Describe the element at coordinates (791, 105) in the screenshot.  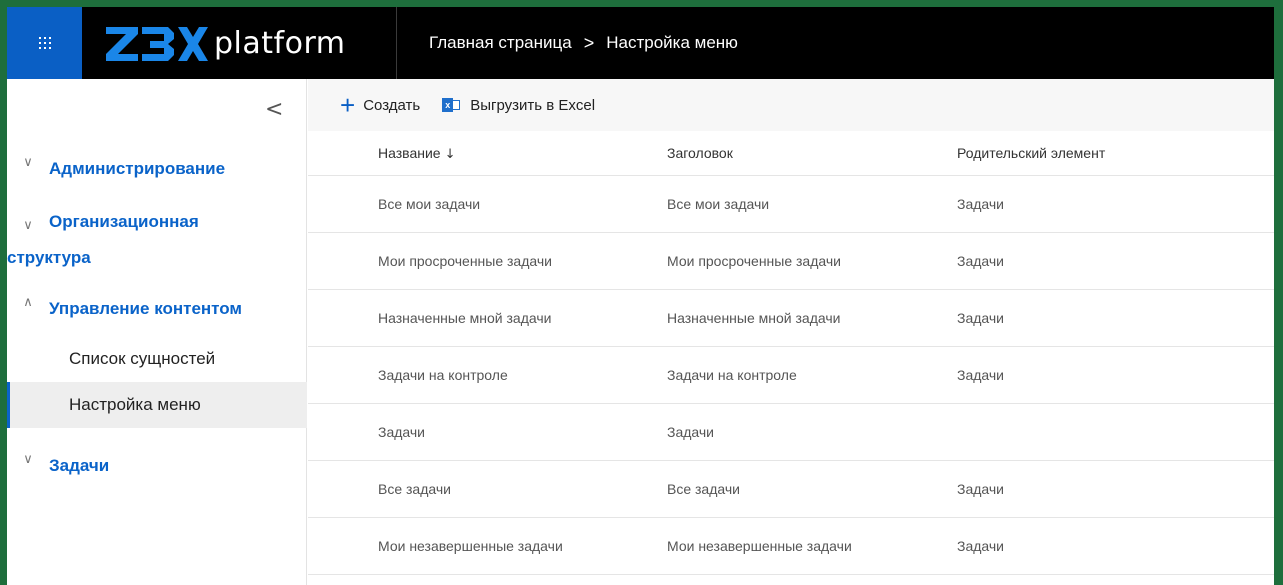
I see `command-bar: + Создать x Выгрузить в Excel` at that location.